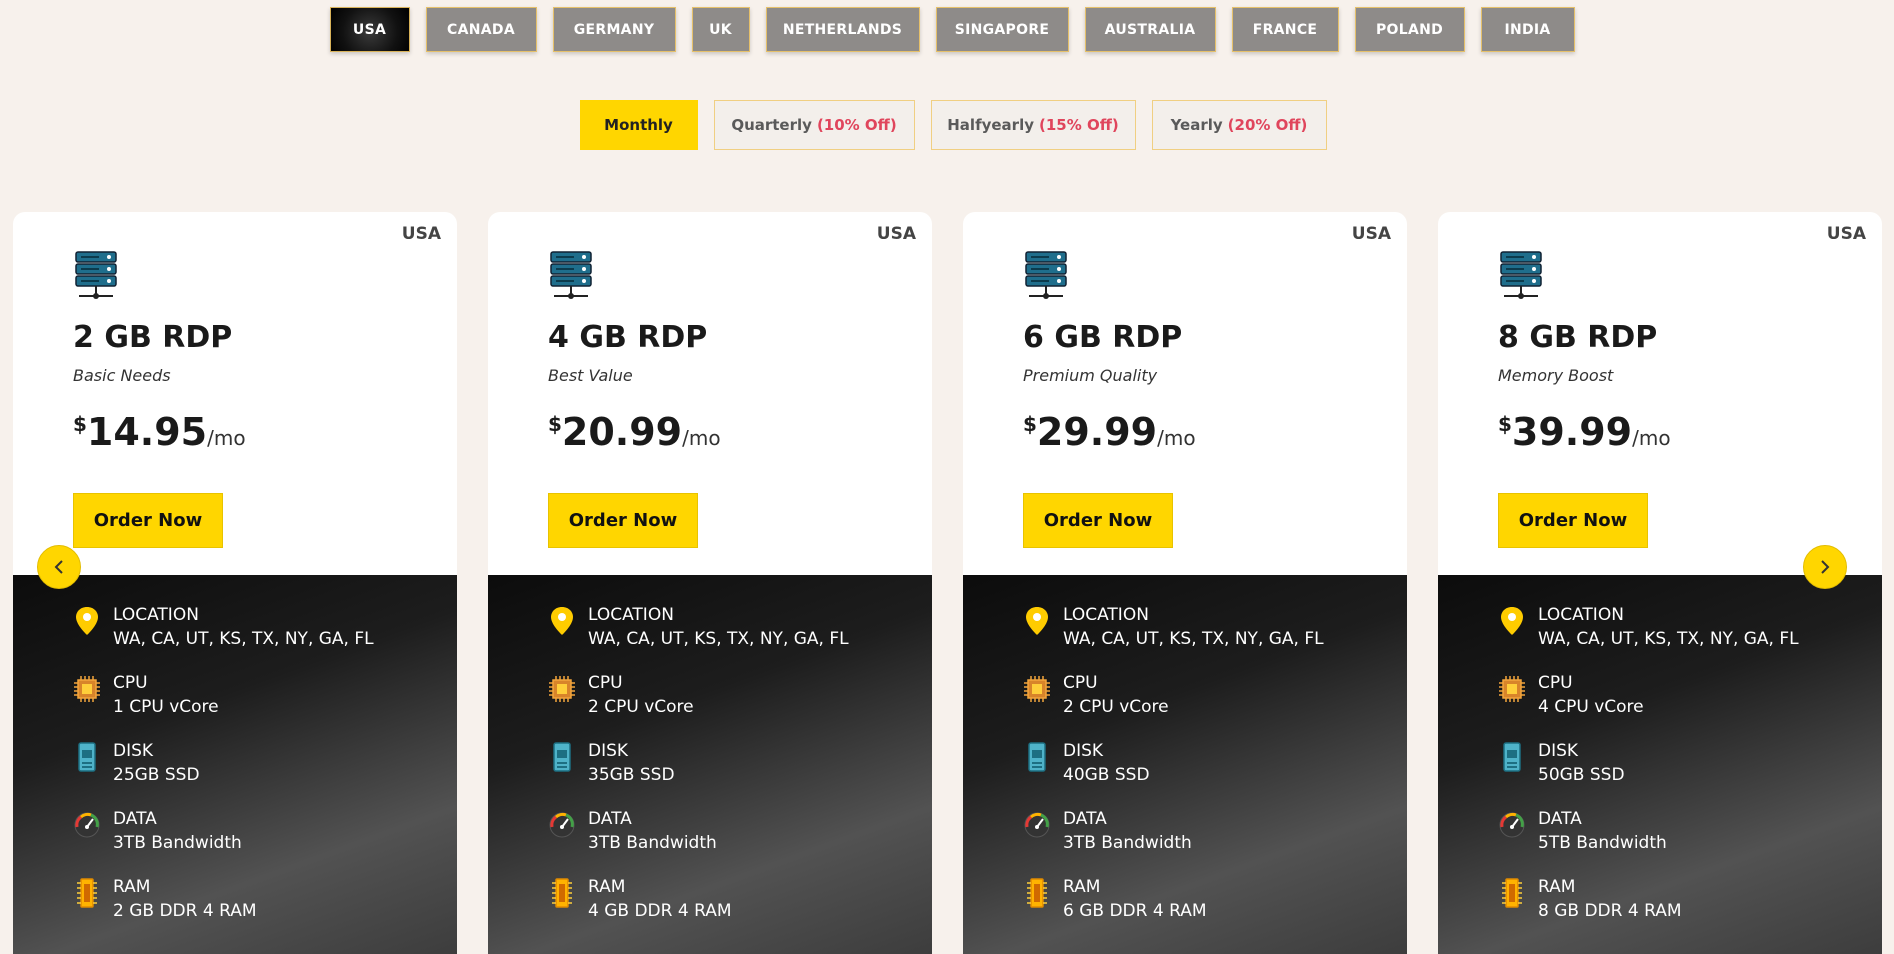  I want to click on spec-value: 2 CPU vCore, so click(1116, 707).